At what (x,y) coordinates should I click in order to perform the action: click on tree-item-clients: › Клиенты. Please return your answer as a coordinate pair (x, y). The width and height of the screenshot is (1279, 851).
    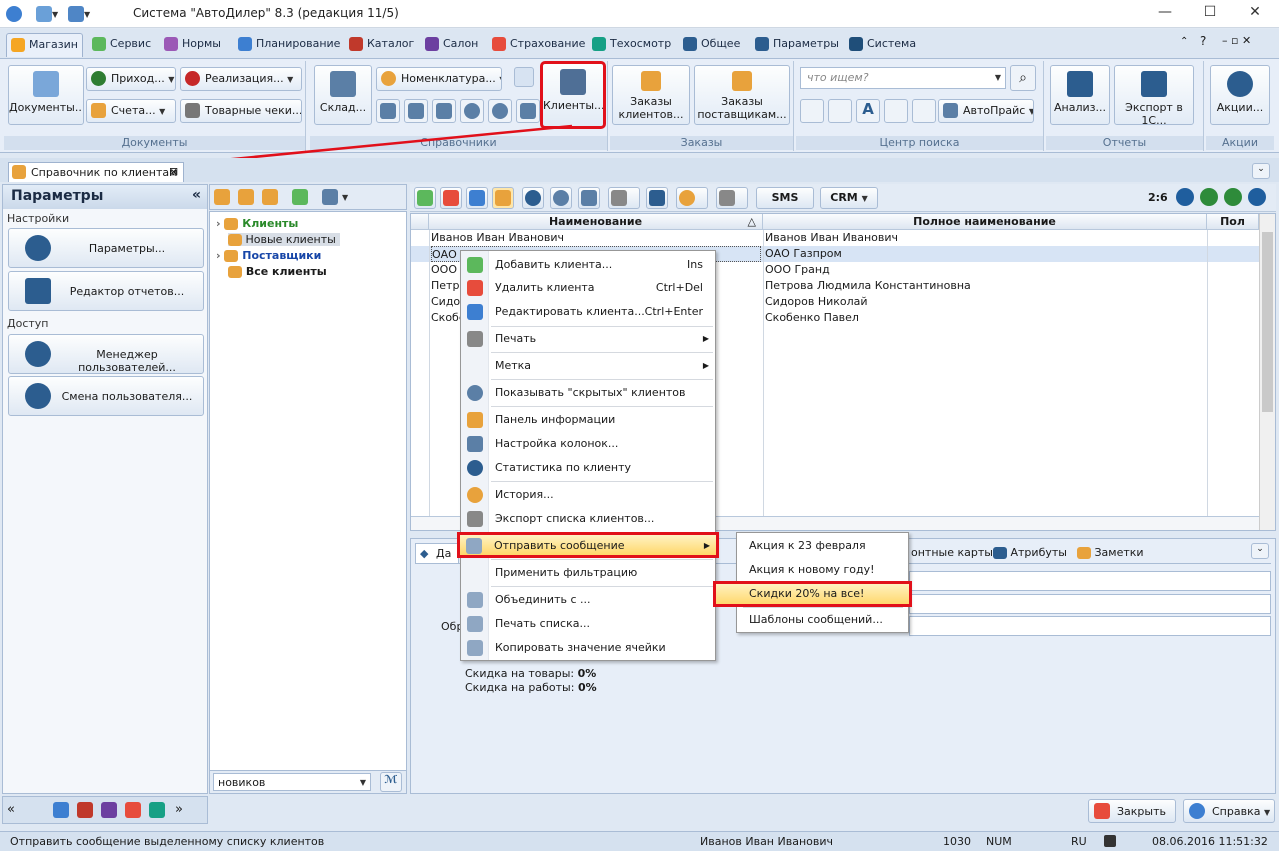
    Looking at the image, I should click on (257, 223).